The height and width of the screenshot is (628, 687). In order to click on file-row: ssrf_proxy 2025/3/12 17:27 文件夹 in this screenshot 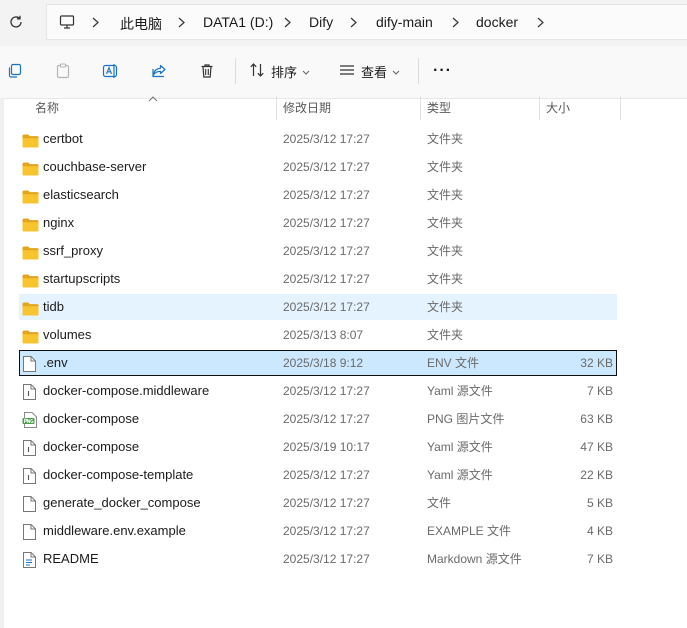, I will do `click(318, 251)`.